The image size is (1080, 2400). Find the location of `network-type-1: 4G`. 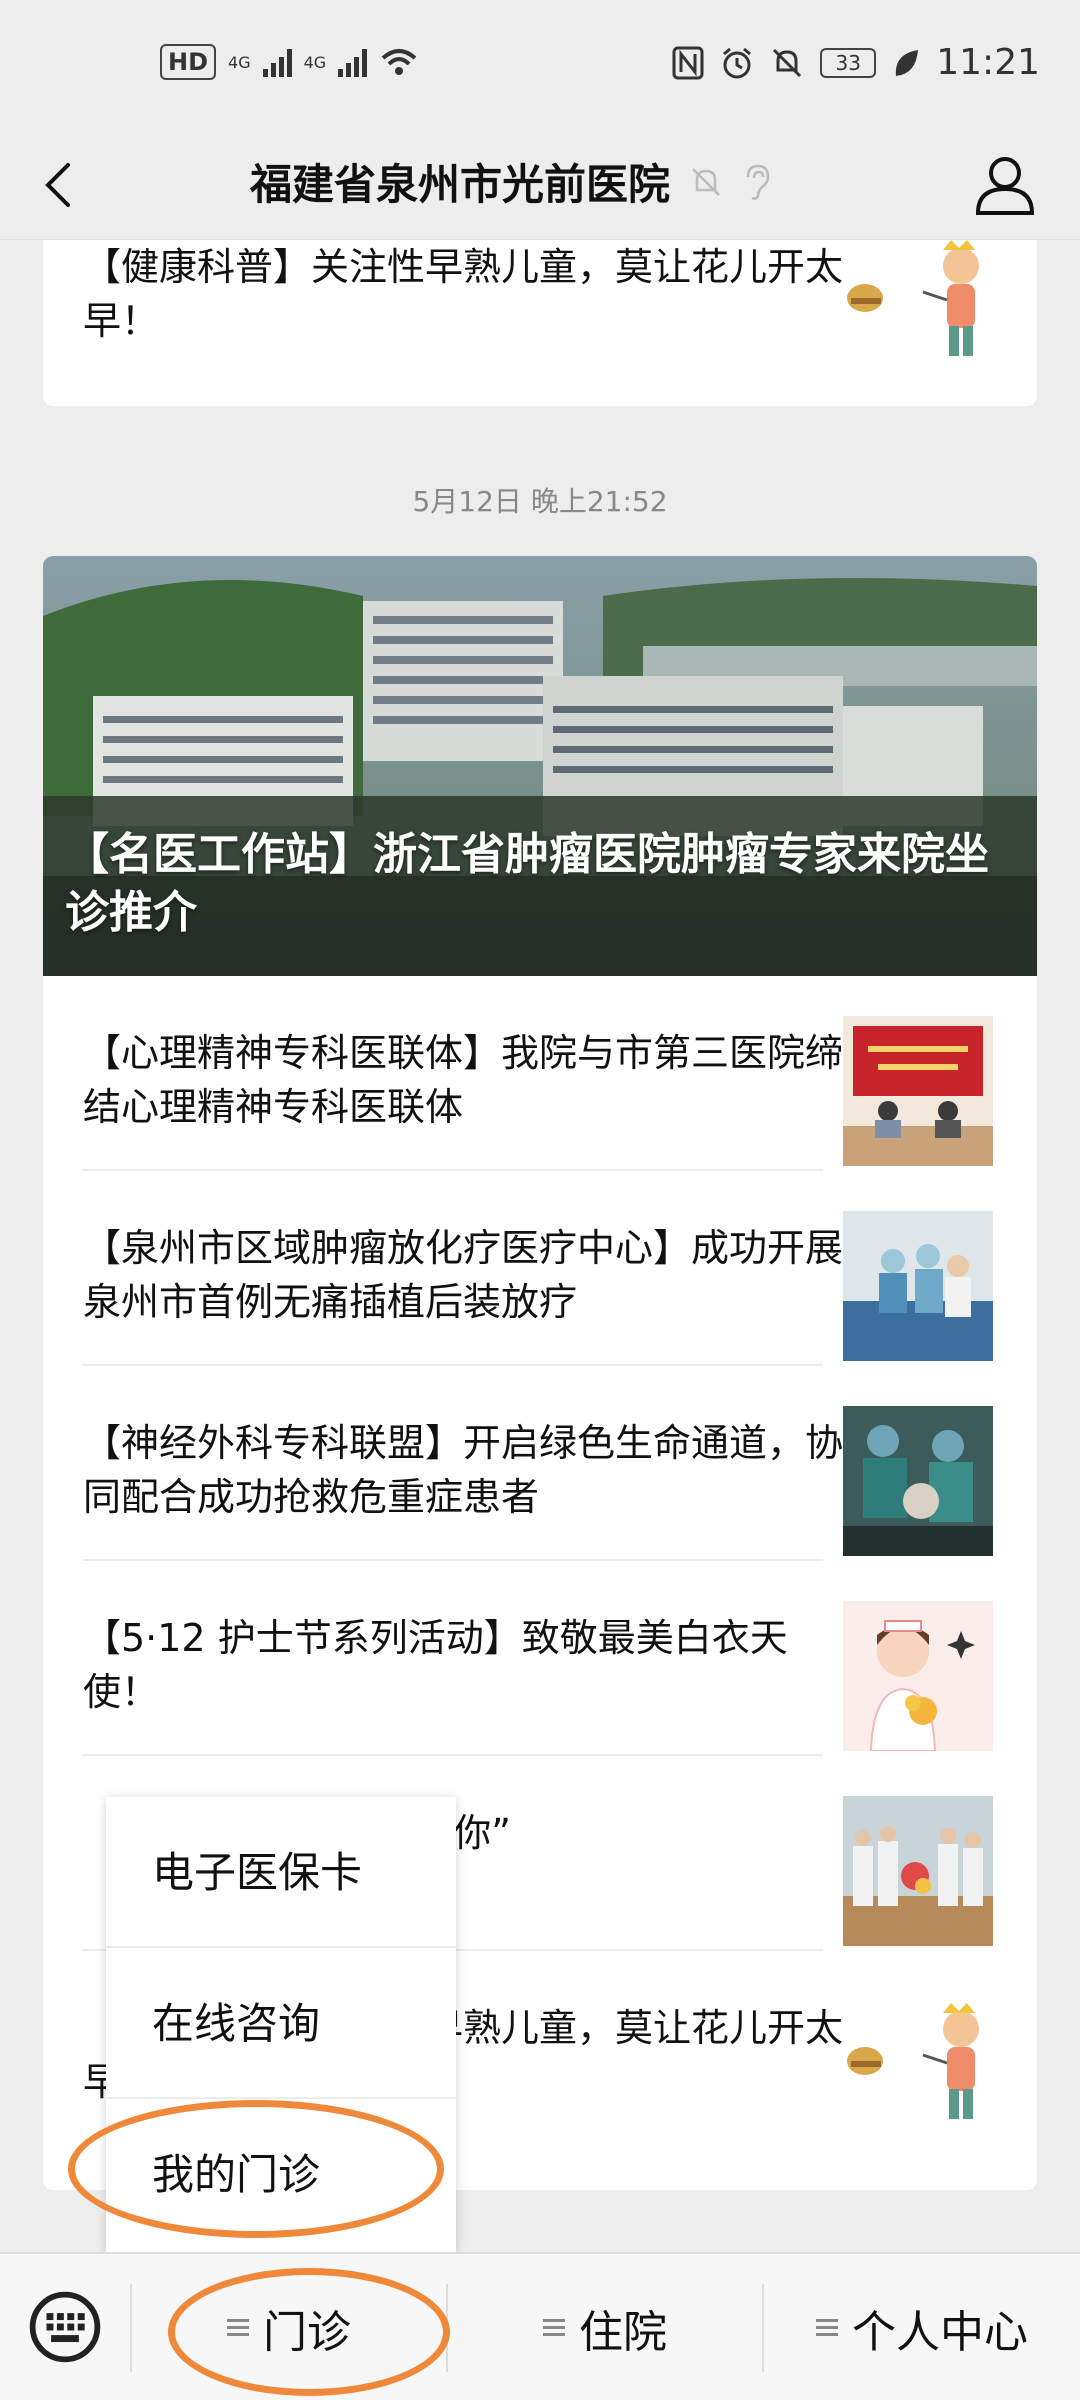

network-type-1: 4G is located at coordinates (239, 62).